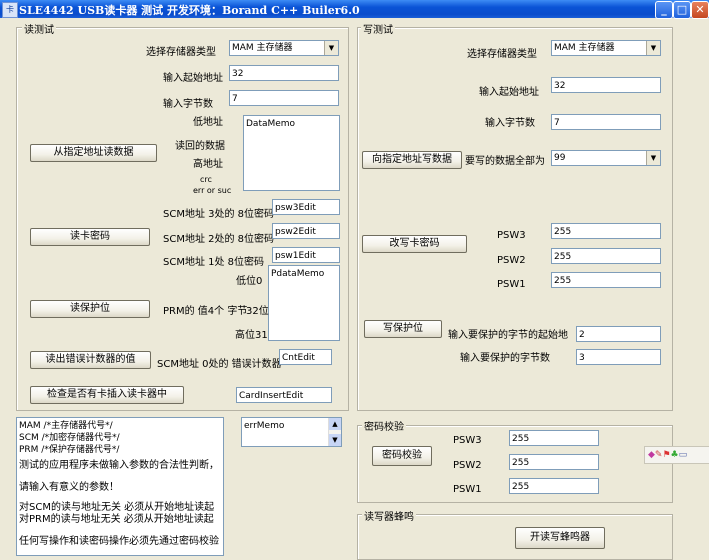 Image resolution: width=709 pixels, height=560 pixels. What do you see at coordinates (212, 190) in the screenshot?
I see `err-suc-label: err or suc` at bounding box center [212, 190].